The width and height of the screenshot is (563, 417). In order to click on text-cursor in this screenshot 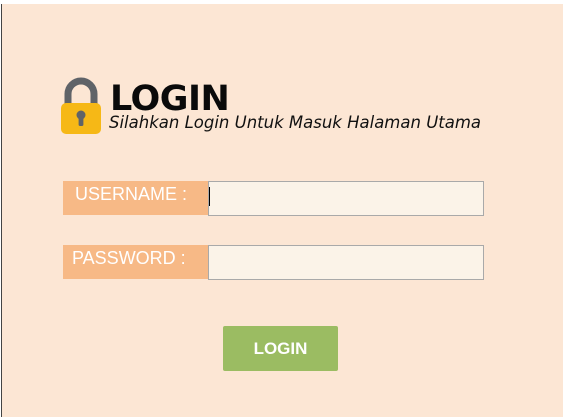, I will do `click(209, 196)`.